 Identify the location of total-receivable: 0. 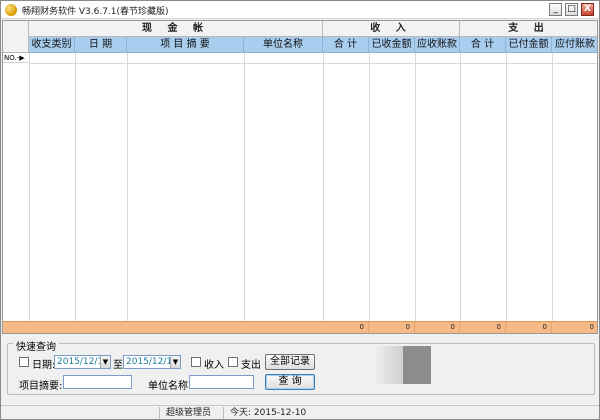
(437, 327).